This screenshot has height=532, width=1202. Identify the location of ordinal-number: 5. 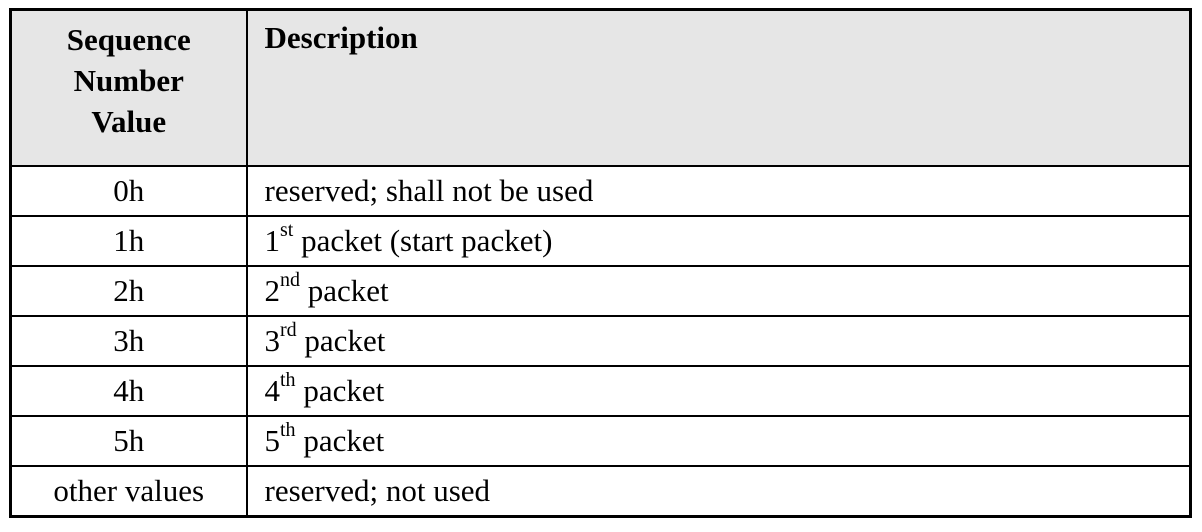
(272, 440).